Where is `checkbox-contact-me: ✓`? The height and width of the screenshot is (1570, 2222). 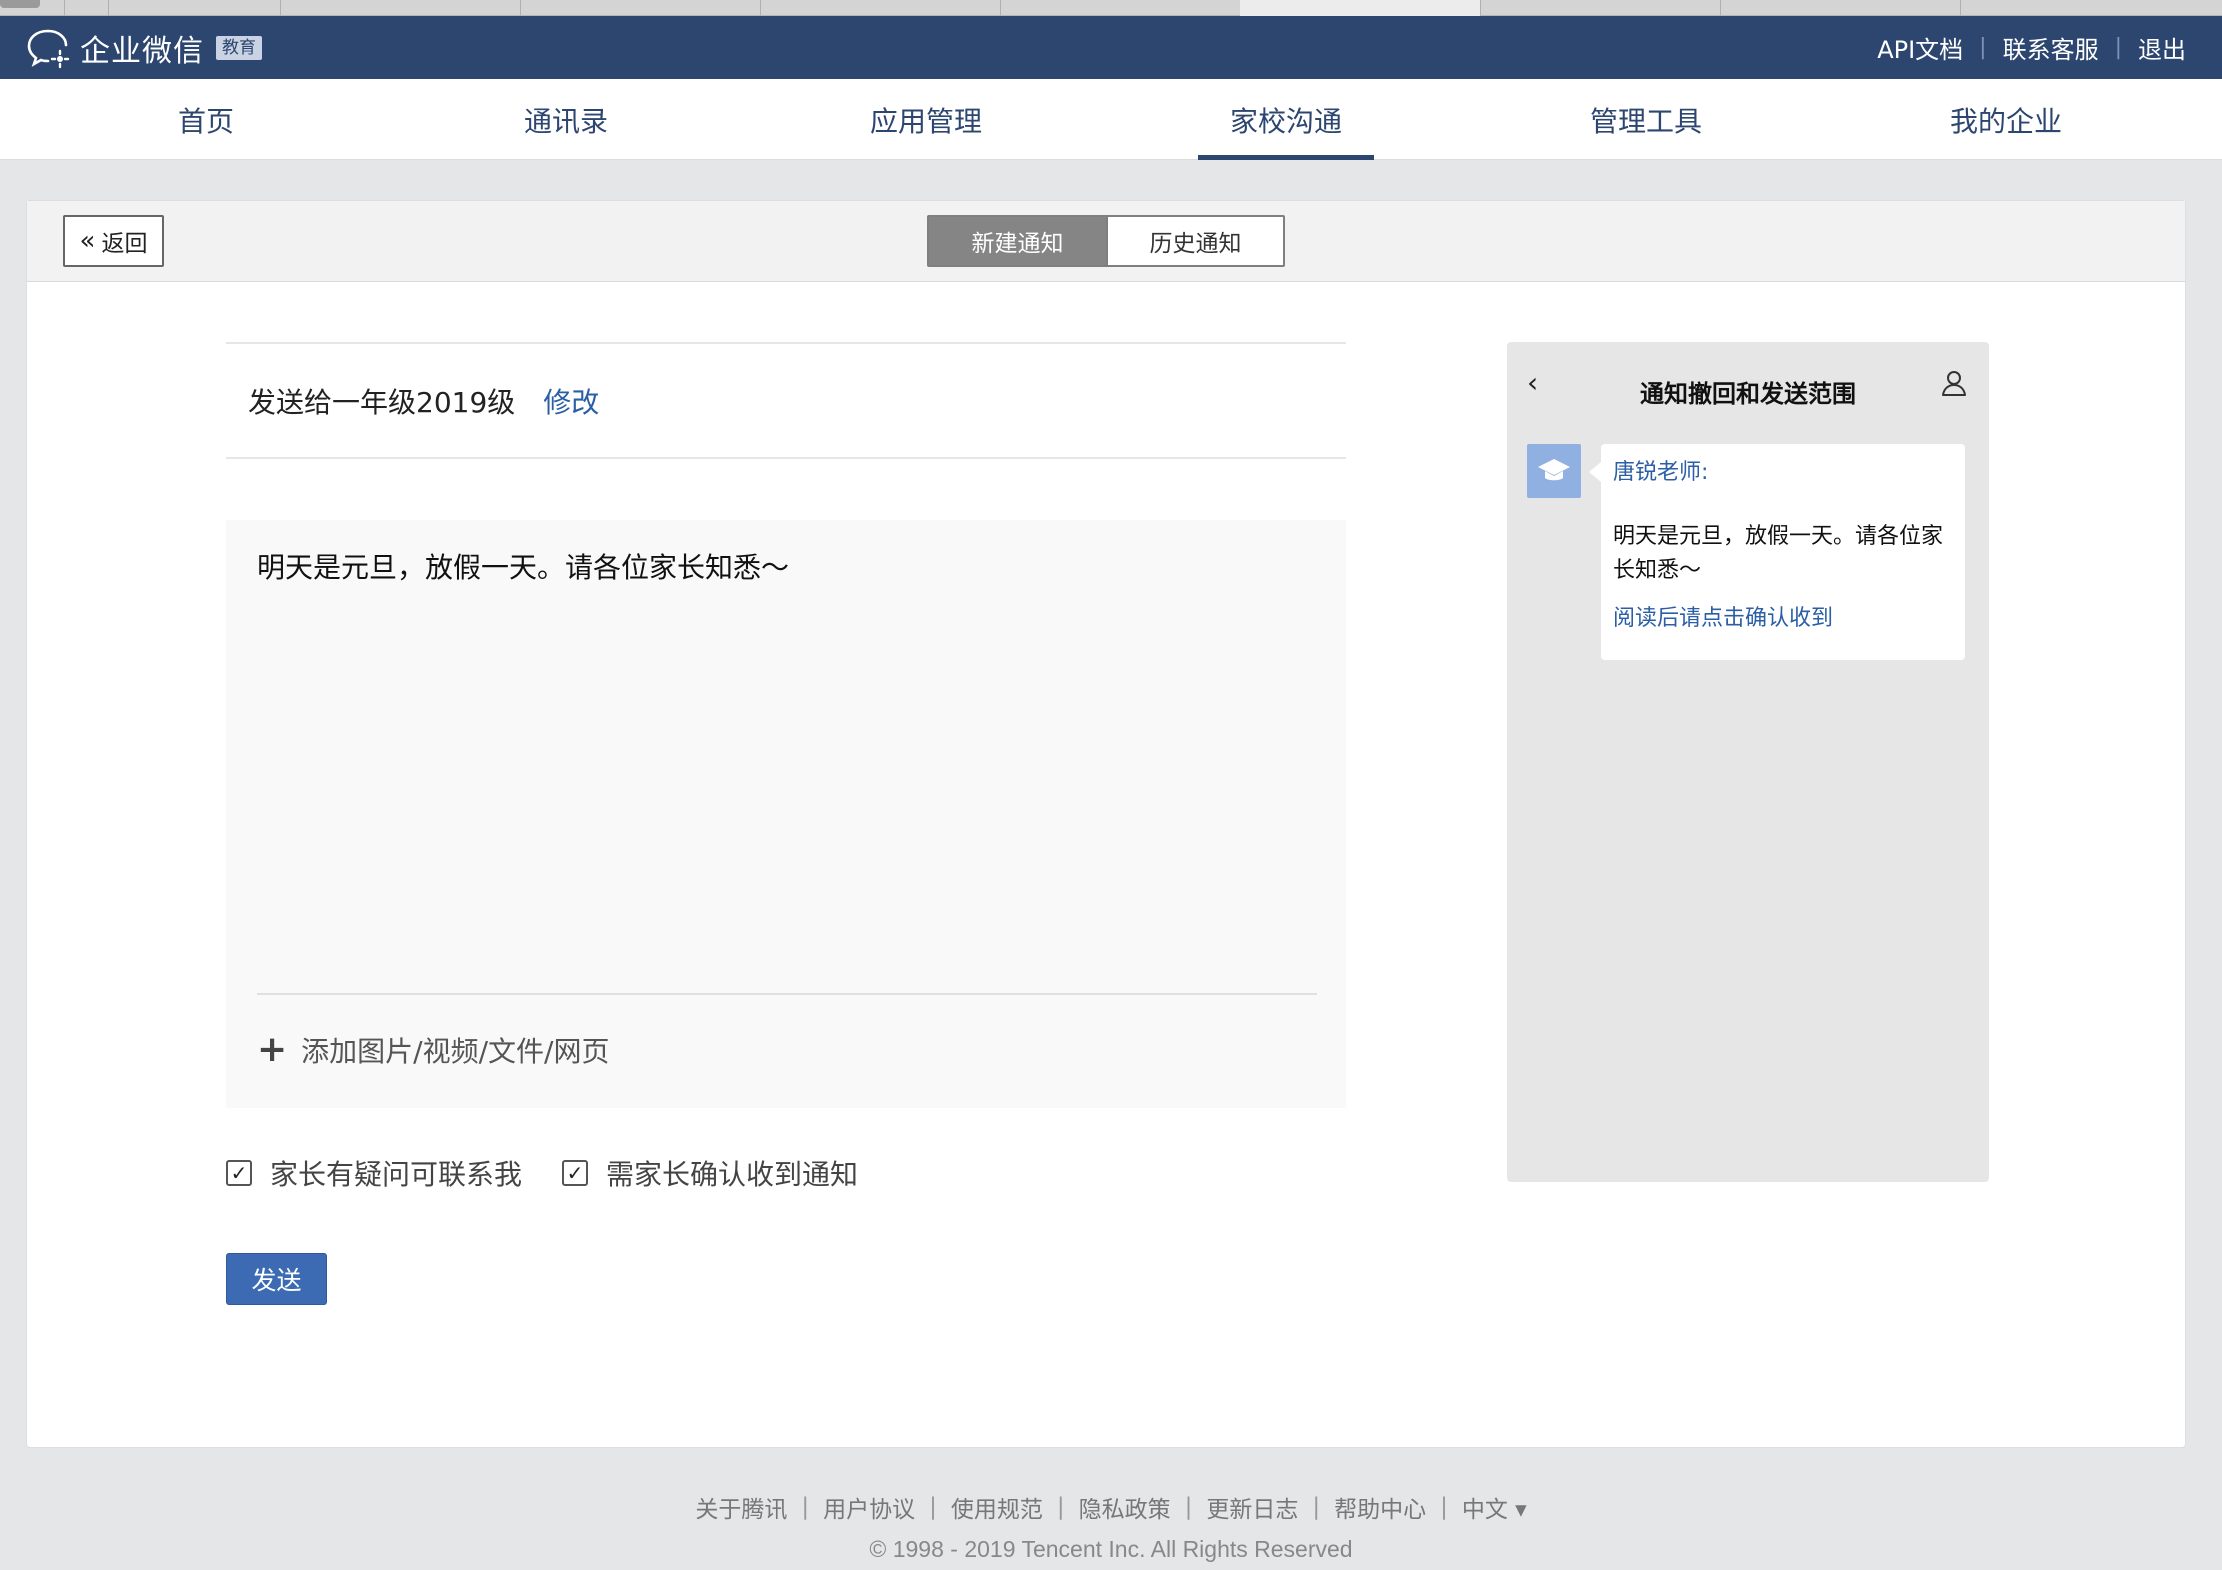 checkbox-contact-me: ✓ is located at coordinates (239, 1173).